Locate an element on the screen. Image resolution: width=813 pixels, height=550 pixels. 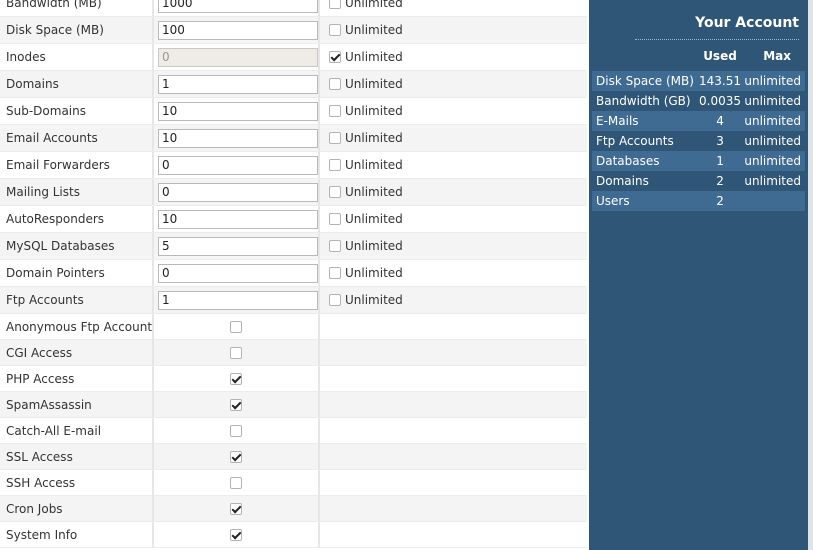
limit-row-ftp-accounts: Ftp Accounts Unlimited is located at coordinates (293, 300).